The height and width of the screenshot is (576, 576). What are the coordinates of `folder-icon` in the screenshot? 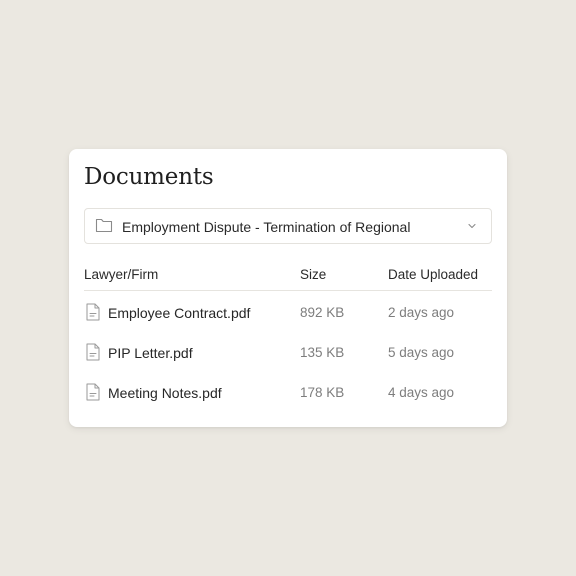 It's located at (104, 225).